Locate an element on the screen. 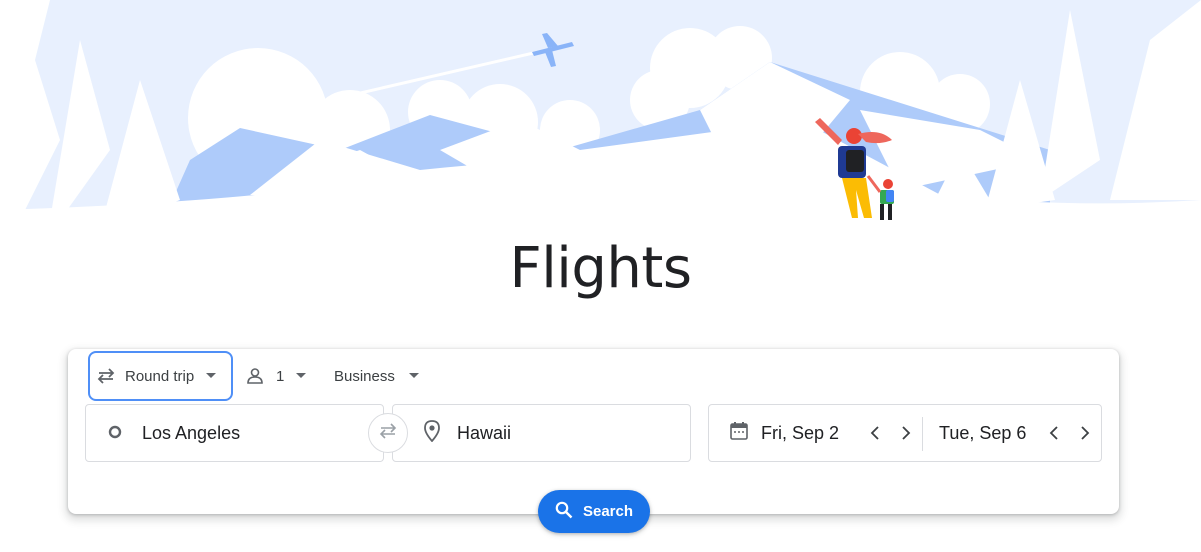  origin-value: Los Angeles is located at coordinates (191, 432).